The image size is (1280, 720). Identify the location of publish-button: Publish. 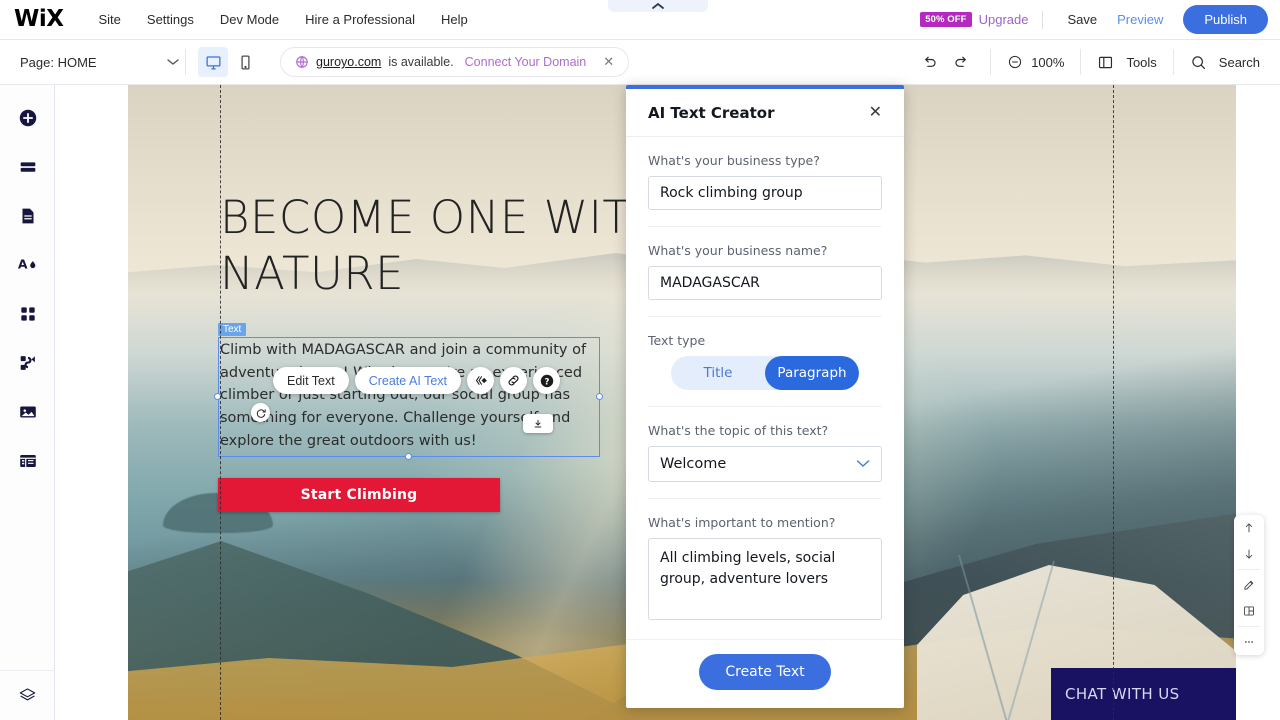
(1225, 19).